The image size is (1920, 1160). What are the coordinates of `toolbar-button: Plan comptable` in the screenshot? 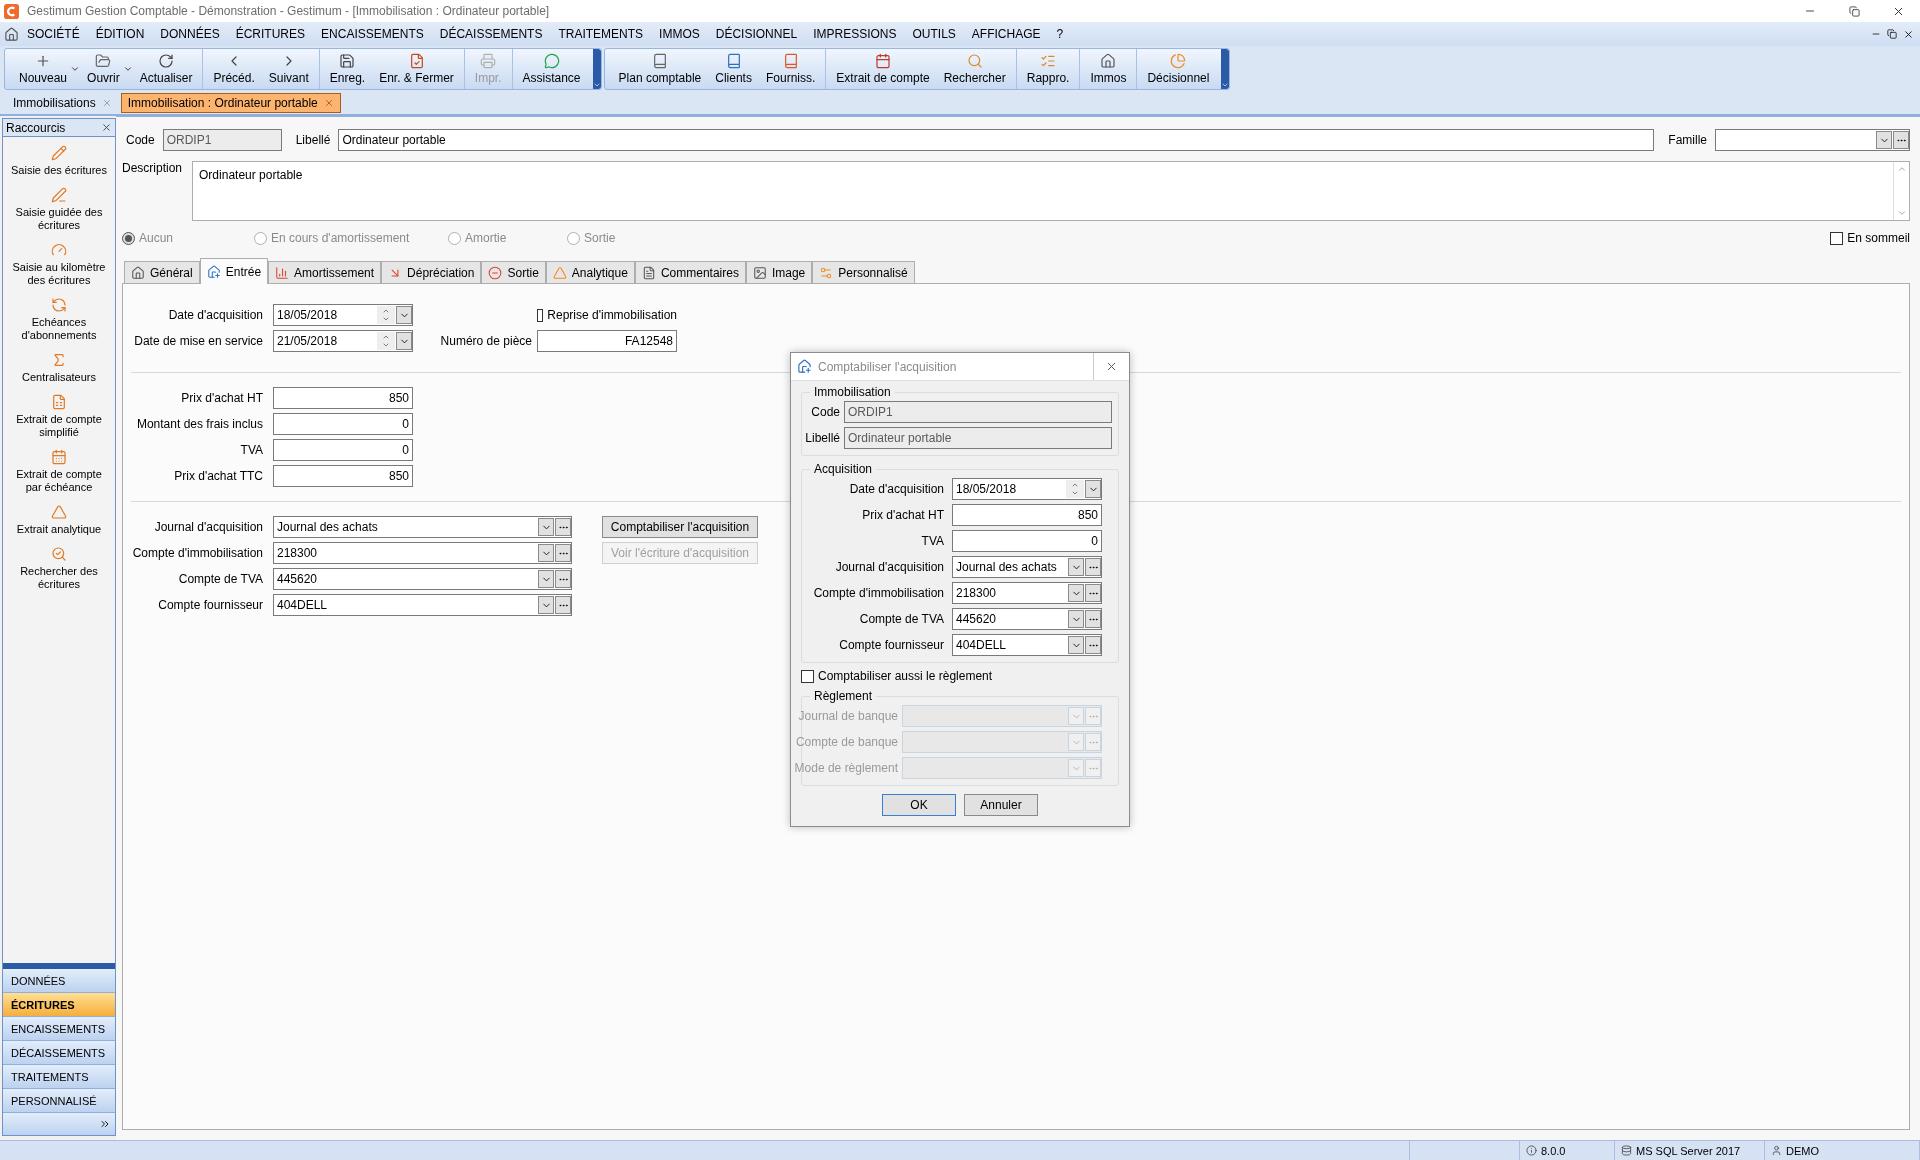 It's located at (660, 69).